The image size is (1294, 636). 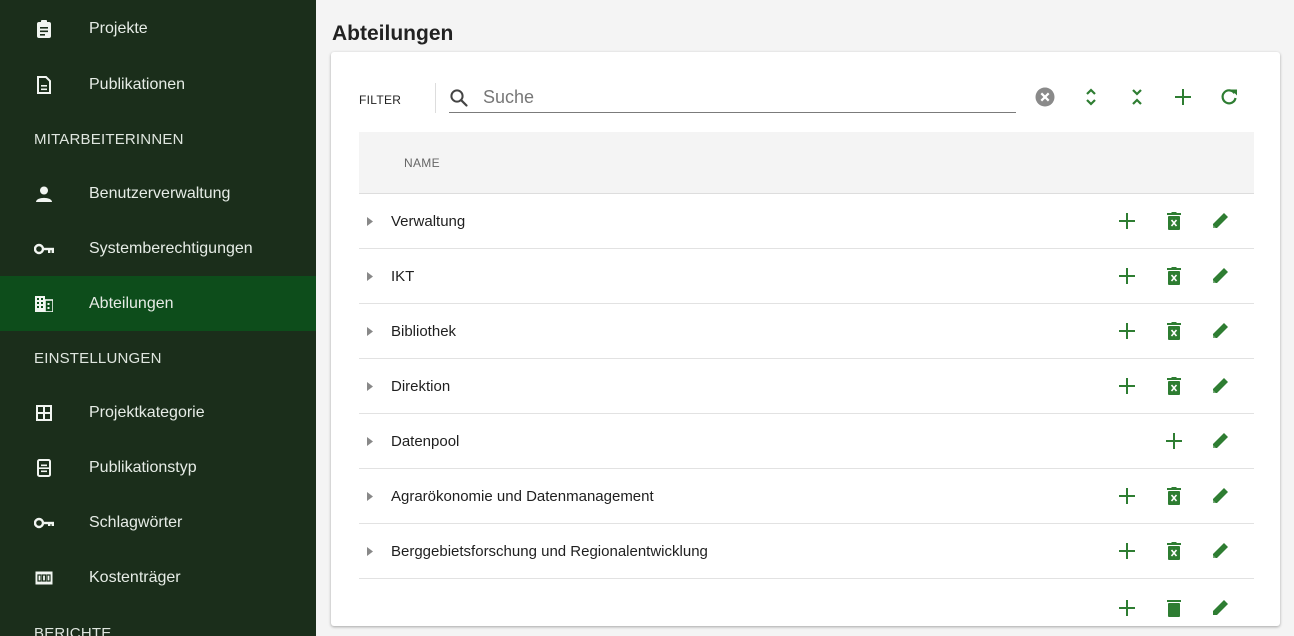 I want to click on sidebar-item-label: Schlagwörter, so click(x=136, y=522).